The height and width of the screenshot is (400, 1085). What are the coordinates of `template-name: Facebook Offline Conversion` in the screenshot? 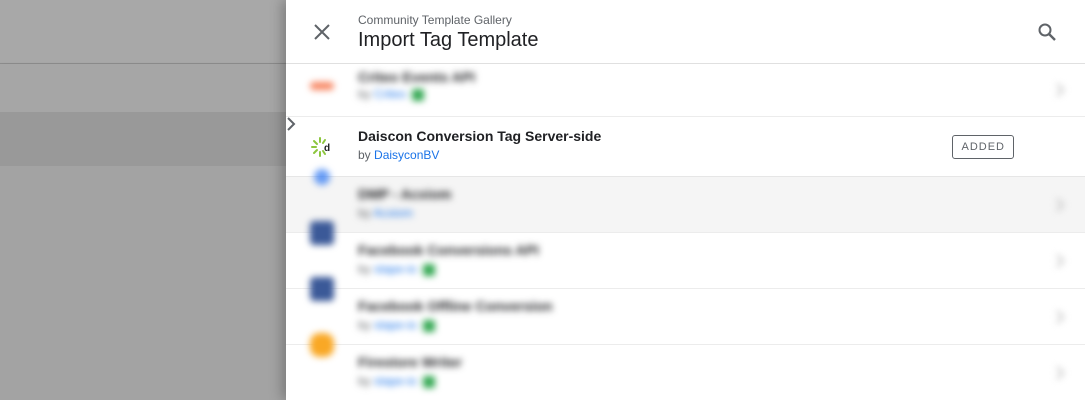 It's located at (455, 306).